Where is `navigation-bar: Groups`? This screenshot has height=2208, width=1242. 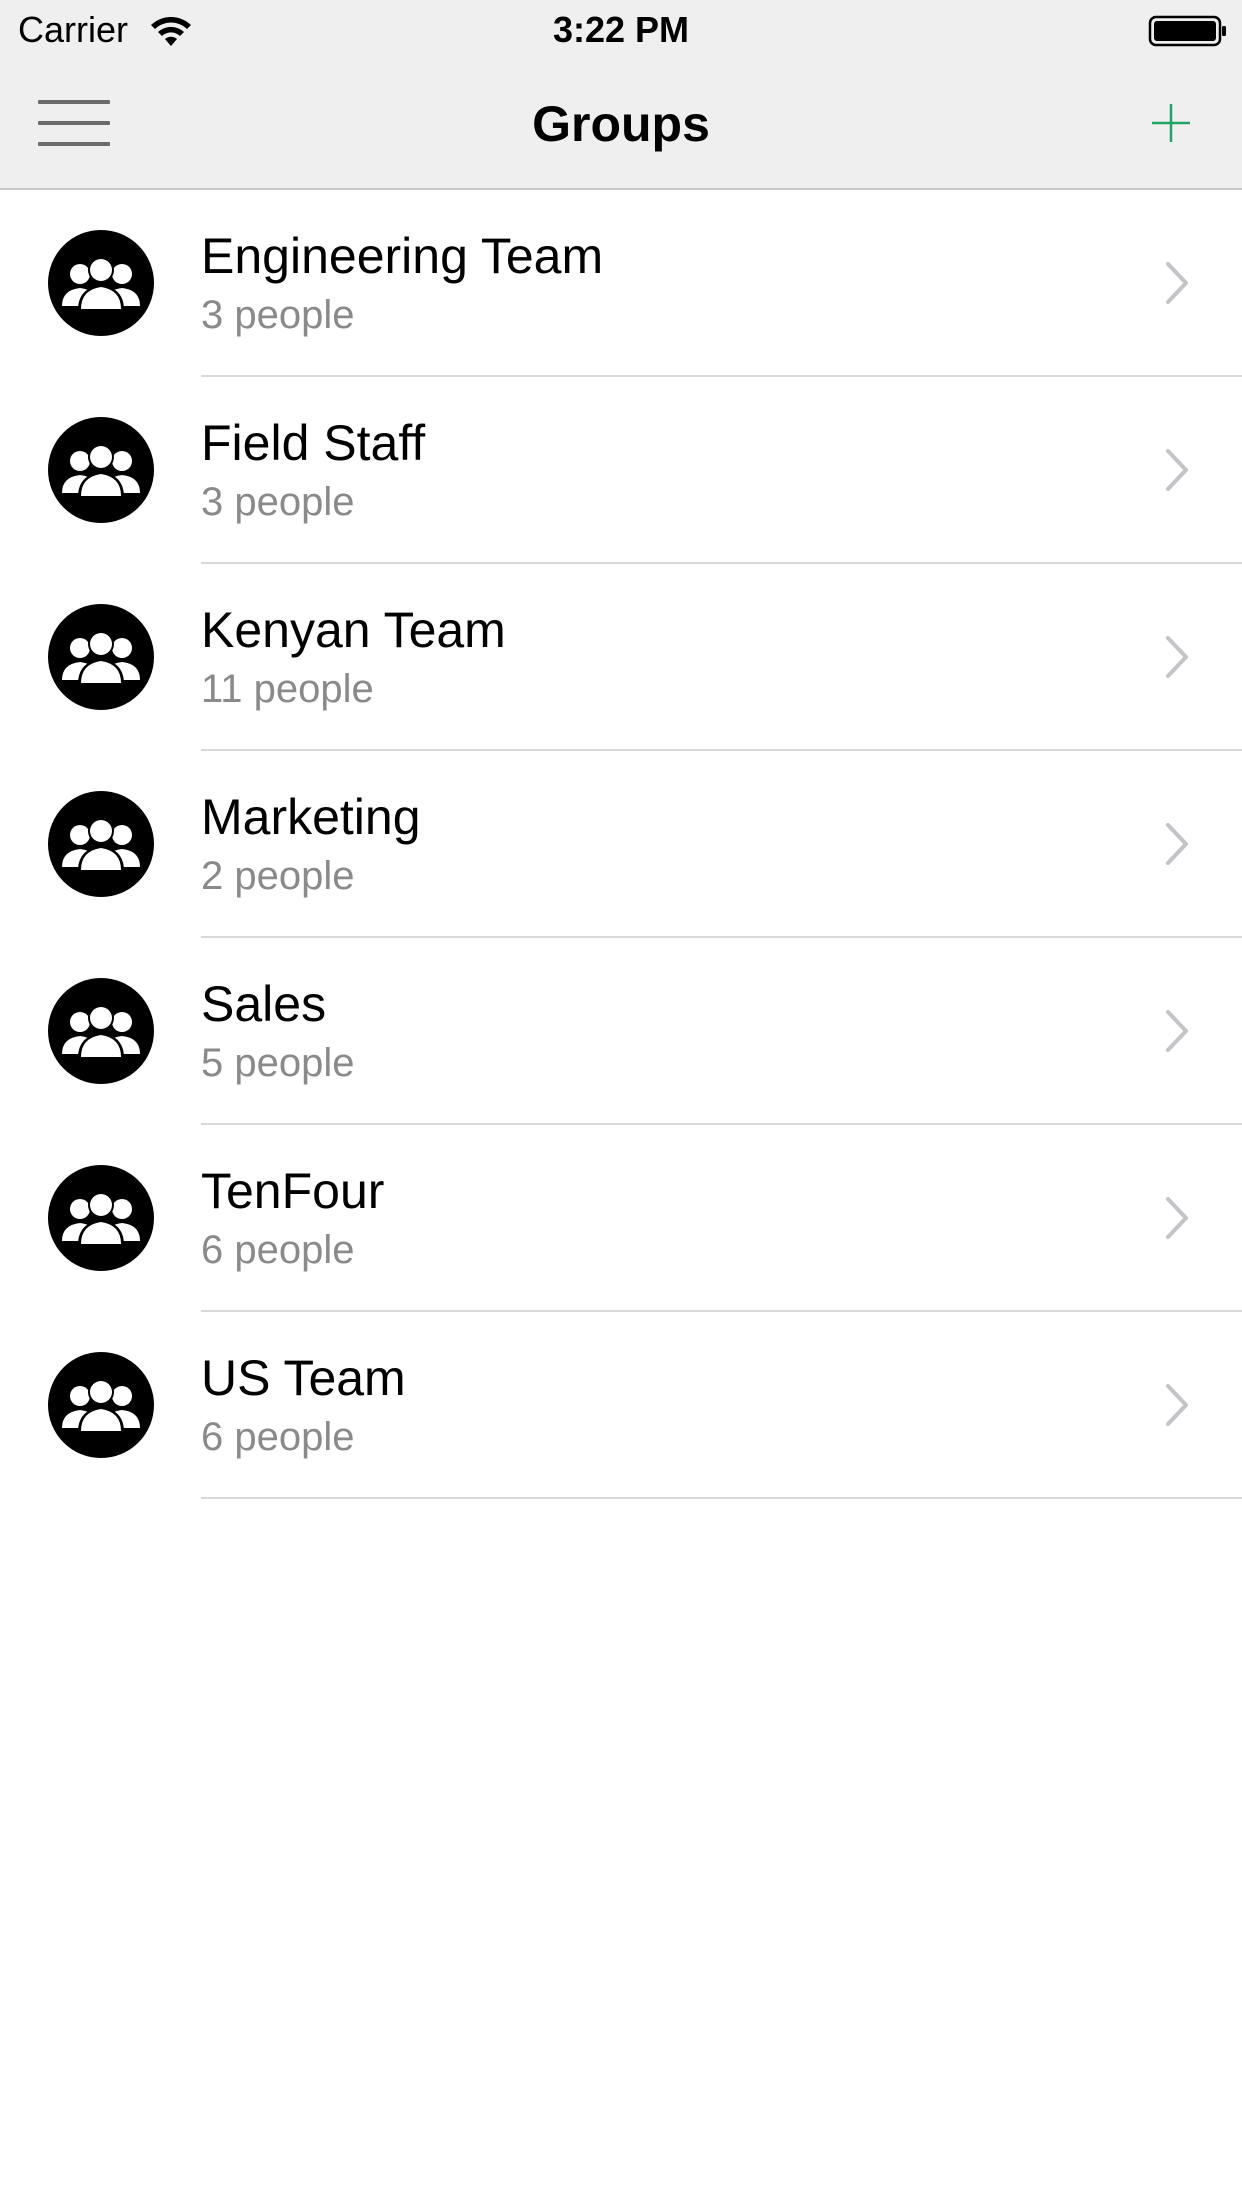 navigation-bar: Groups is located at coordinates (621, 125).